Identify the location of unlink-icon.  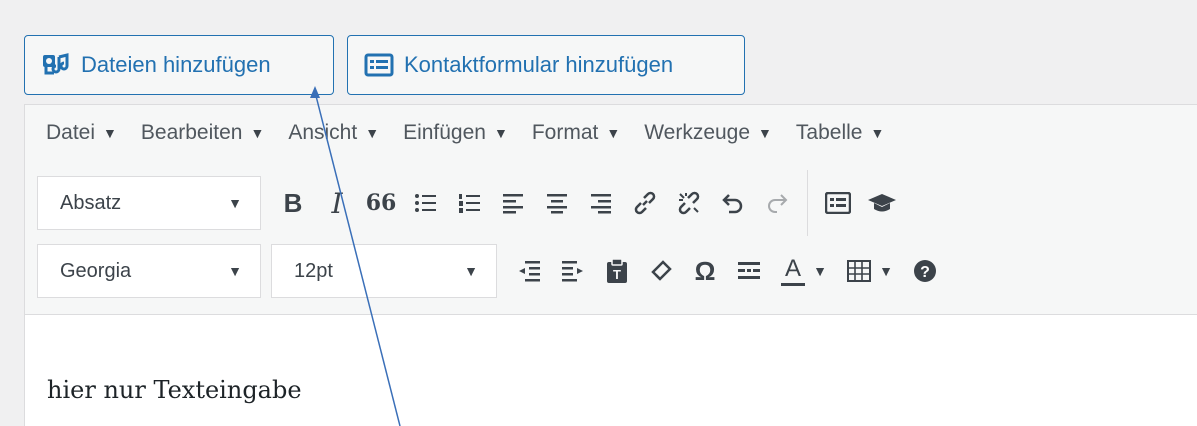
(689, 203).